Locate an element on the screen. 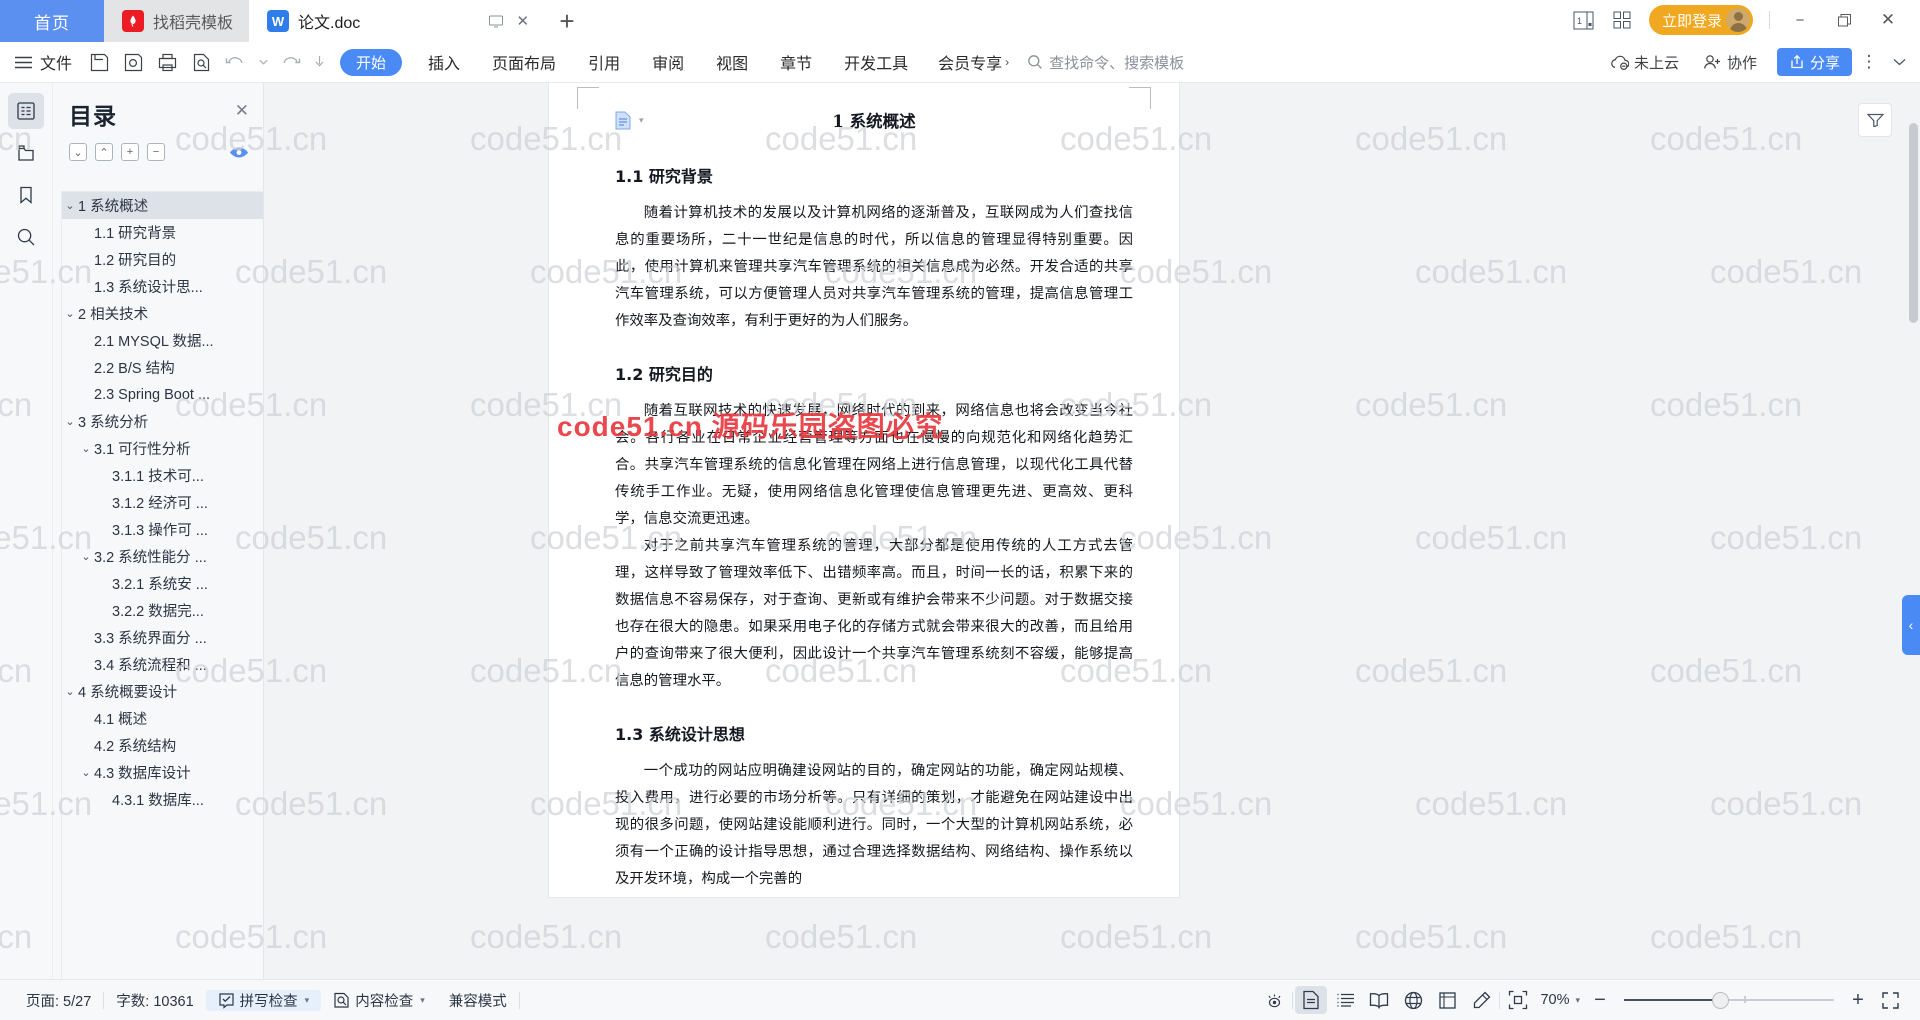  toc-close-icon: ✕ is located at coordinates (242, 111).